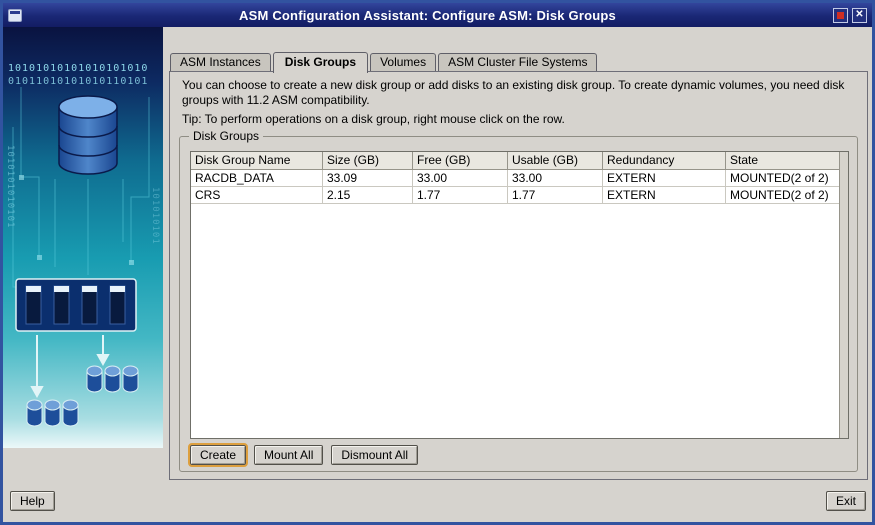 The height and width of the screenshot is (525, 875). What do you see at coordinates (518, 62) in the screenshot?
I see `tab-asm-cluster-file-systems: ASM Cluster File Systems` at bounding box center [518, 62].